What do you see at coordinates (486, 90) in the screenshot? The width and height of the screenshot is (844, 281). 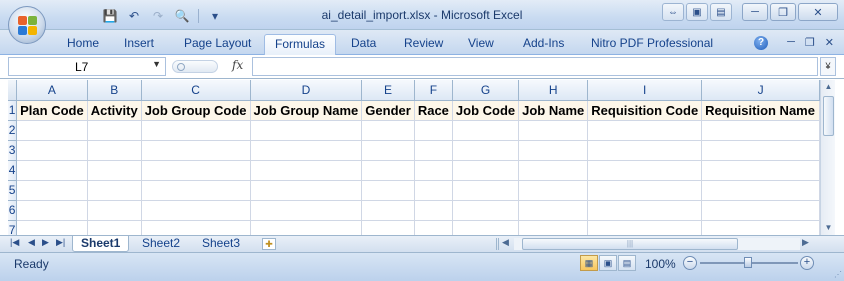 I see `column-header: G` at bounding box center [486, 90].